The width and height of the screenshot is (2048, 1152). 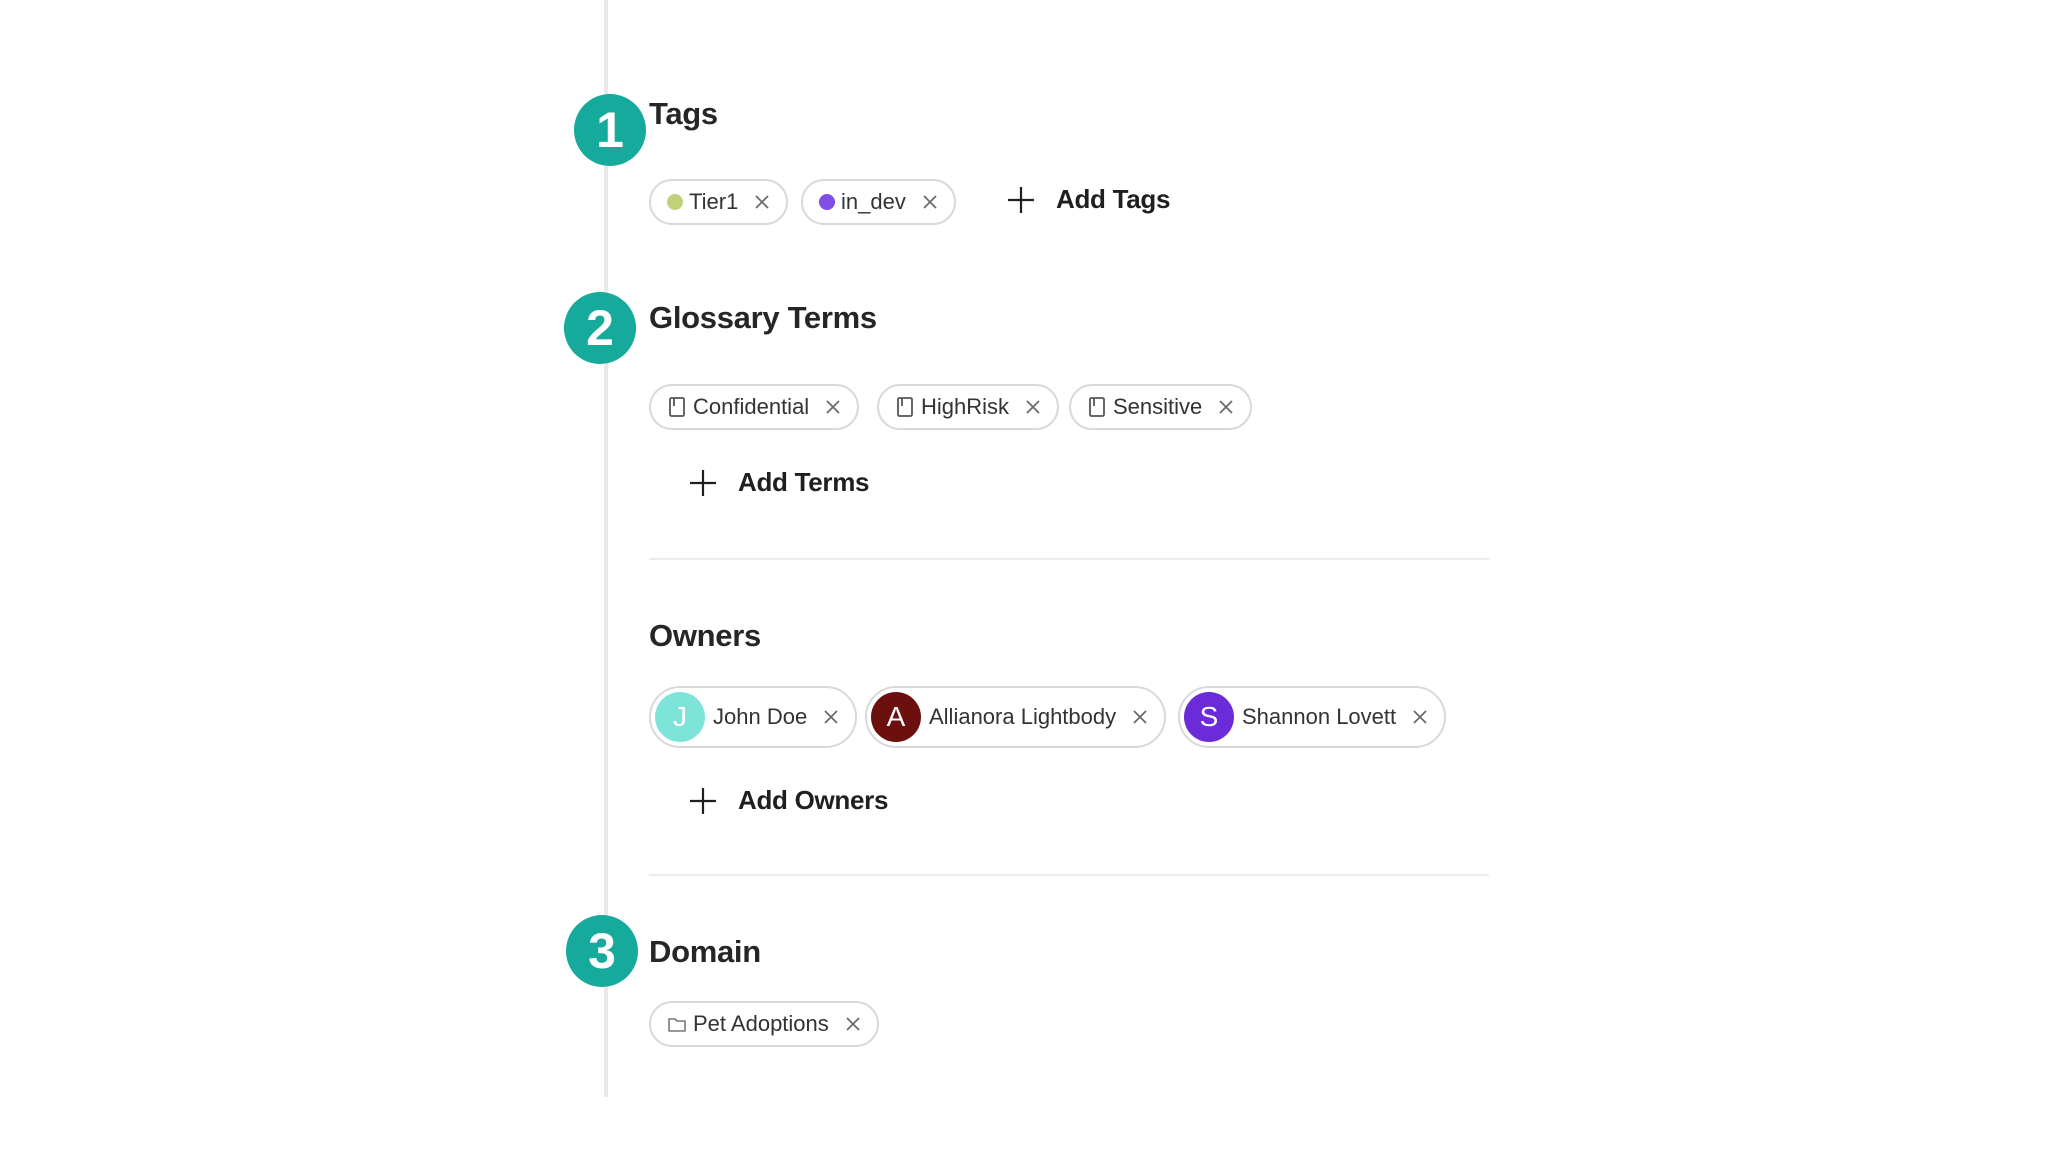 I want to click on domain-label: Pet Adoptions, so click(x=761, y=1023).